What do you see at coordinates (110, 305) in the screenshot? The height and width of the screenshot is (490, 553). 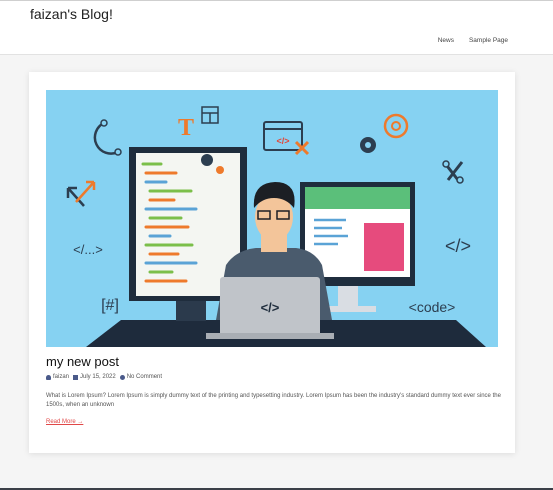 I see `hash-glyph: [#]` at bounding box center [110, 305].